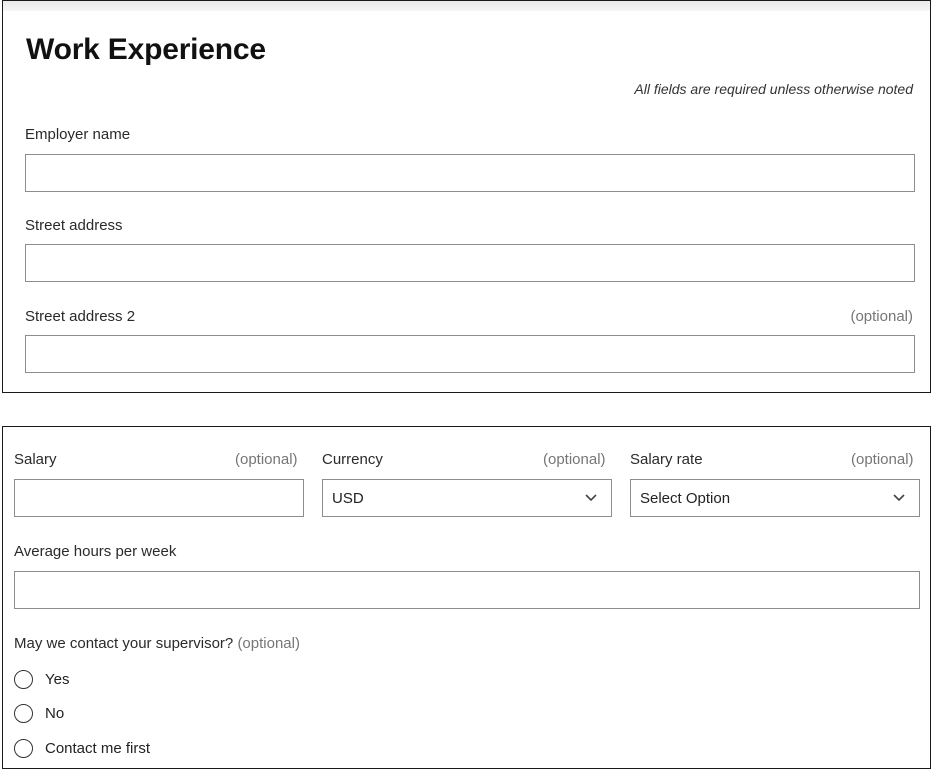 The height and width of the screenshot is (771, 934). I want to click on employer-name-label: Employer name, so click(78, 134).